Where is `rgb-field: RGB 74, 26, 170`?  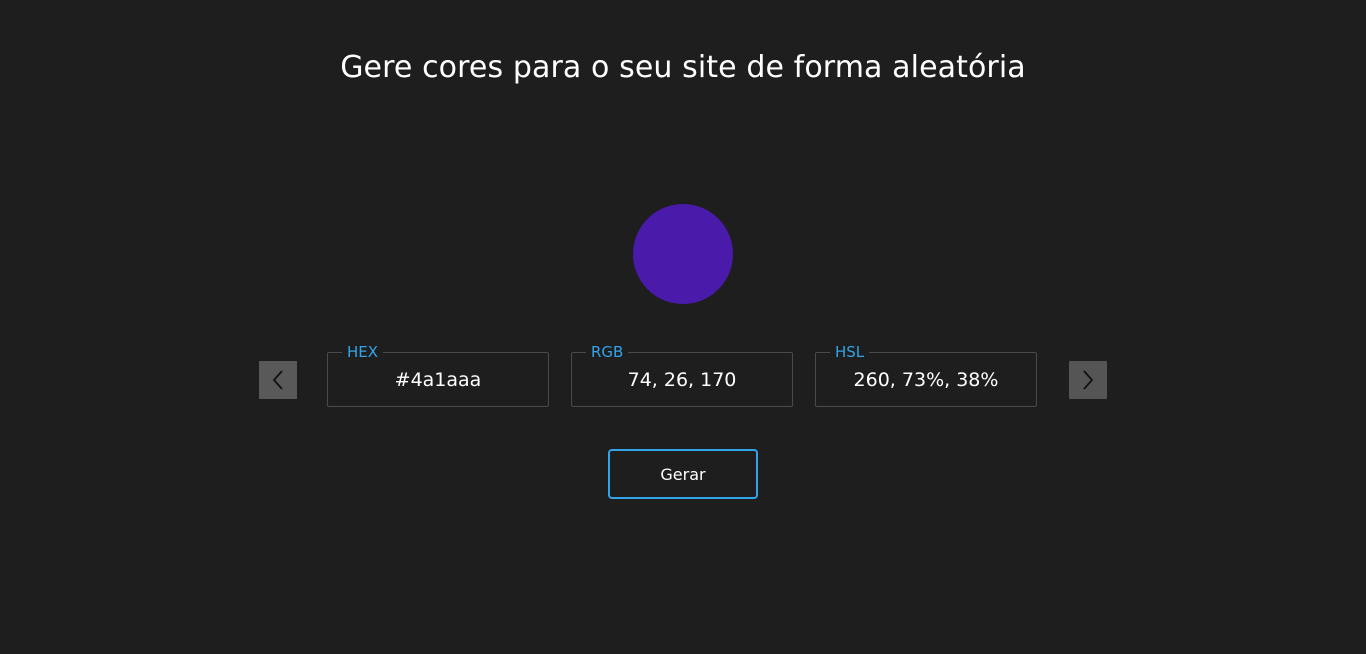
rgb-field: RGB 74, 26, 170 is located at coordinates (682, 375).